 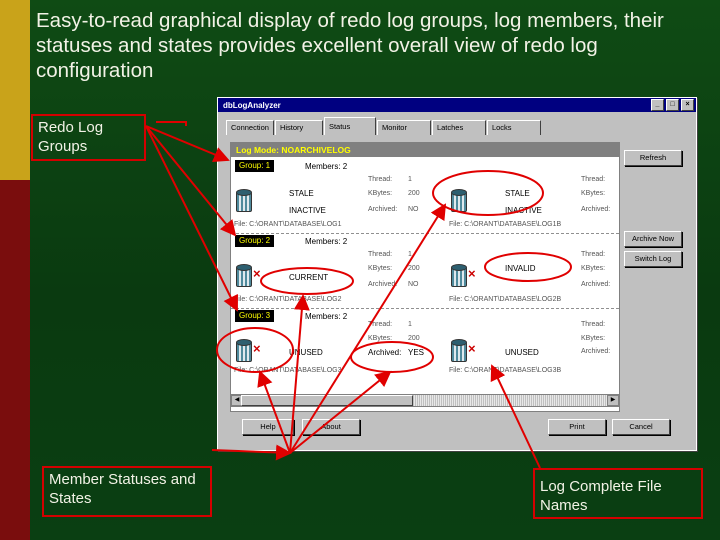 What do you see at coordinates (15, 90) in the screenshot?
I see `accent-stripe-top` at bounding box center [15, 90].